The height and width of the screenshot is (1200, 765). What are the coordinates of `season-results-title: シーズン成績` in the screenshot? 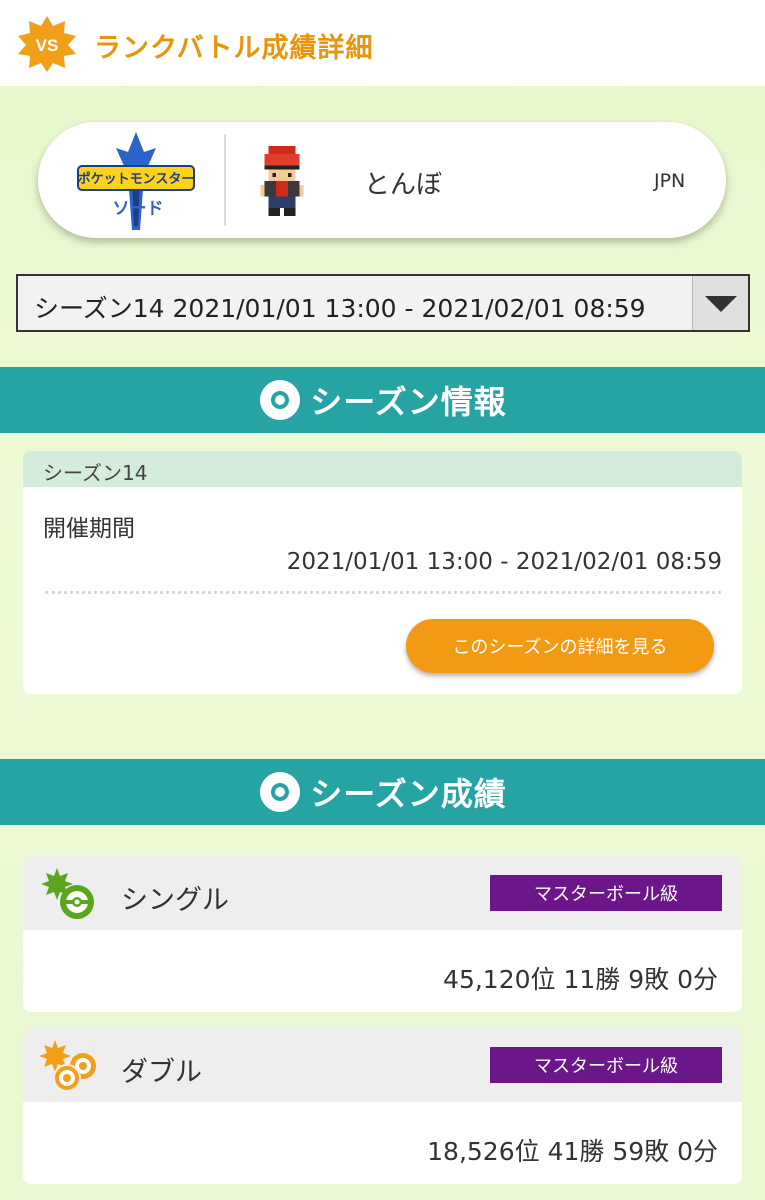 It's located at (408, 794).